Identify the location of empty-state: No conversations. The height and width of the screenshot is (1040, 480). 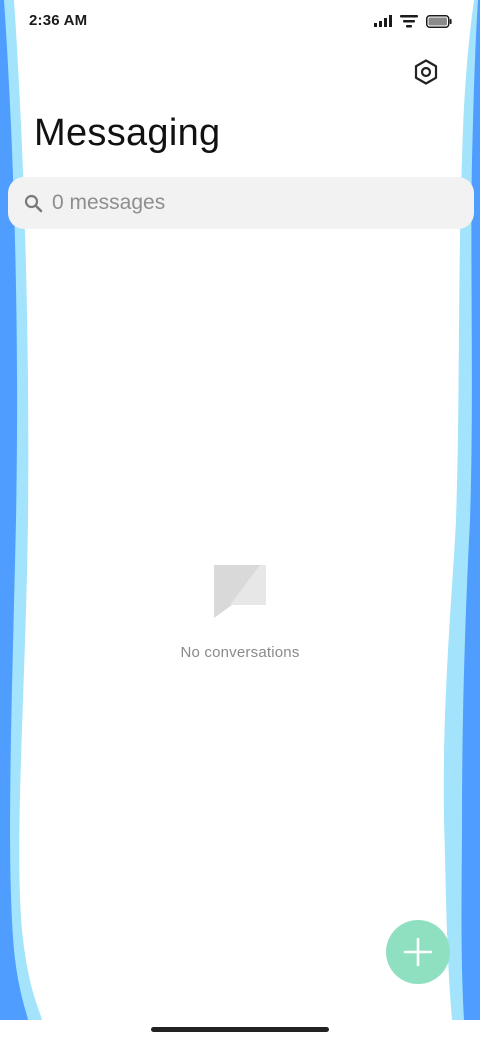
(240, 610).